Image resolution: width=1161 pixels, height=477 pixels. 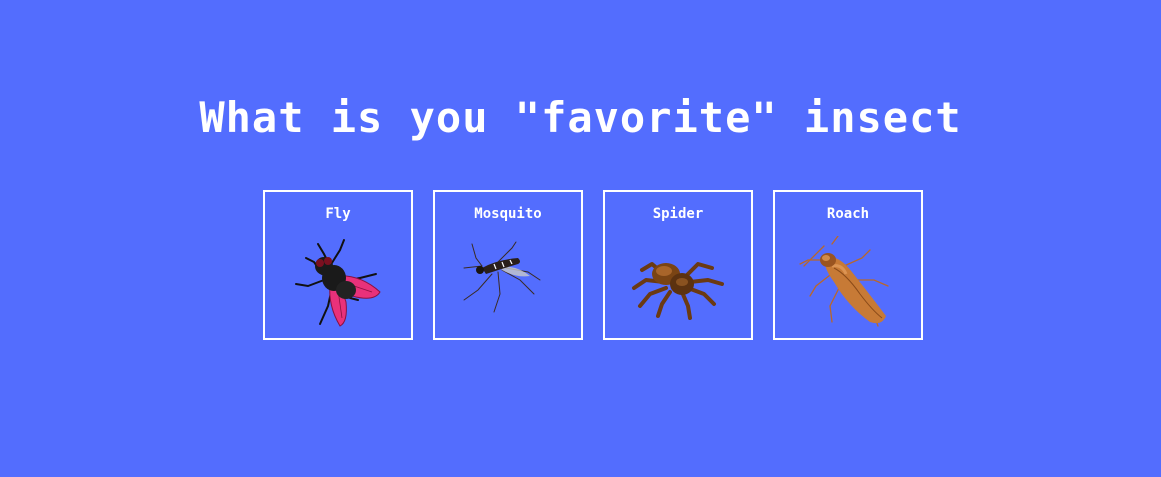 I want to click on roach-icon, so click(x=844, y=281).